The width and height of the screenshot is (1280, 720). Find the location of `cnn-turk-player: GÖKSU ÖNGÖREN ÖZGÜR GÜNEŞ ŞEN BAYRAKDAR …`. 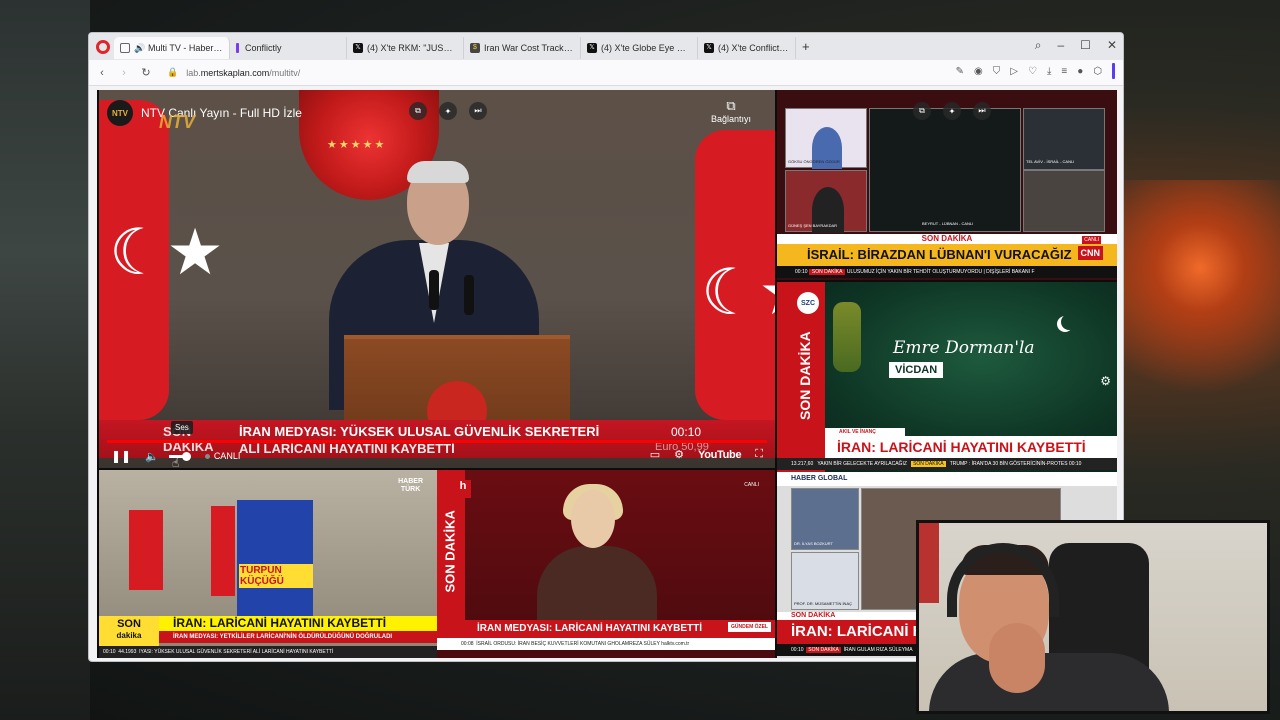

cnn-turk-player: GÖKSU ÖNGÖREN ÖZGÜR GÜNEŞ ŞEN BAYRAKDAR … is located at coordinates (947, 185).